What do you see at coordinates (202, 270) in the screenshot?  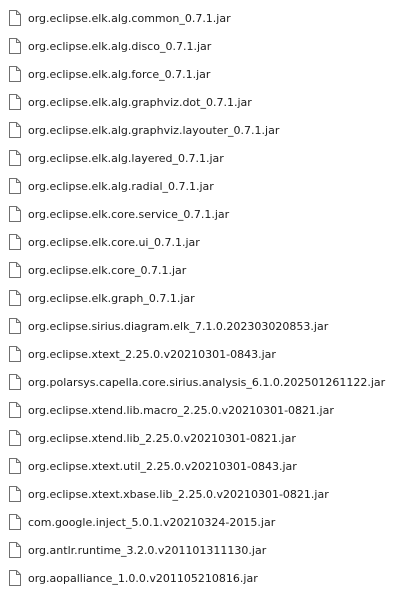 I see `file-list-item: org.eclipse.elk.core_0.7.1.jar` at bounding box center [202, 270].